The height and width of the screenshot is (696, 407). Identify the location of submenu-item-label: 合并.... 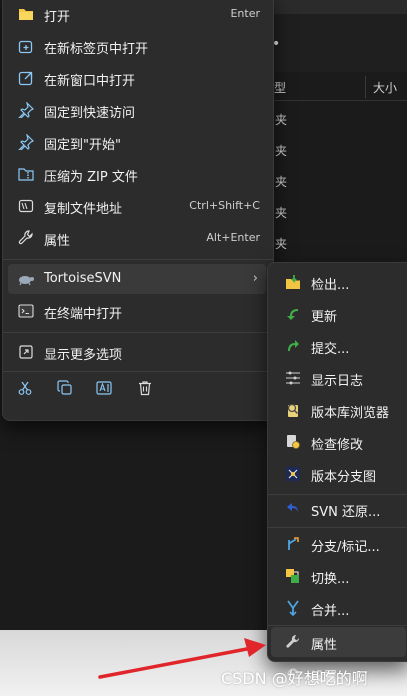
(330, 611).